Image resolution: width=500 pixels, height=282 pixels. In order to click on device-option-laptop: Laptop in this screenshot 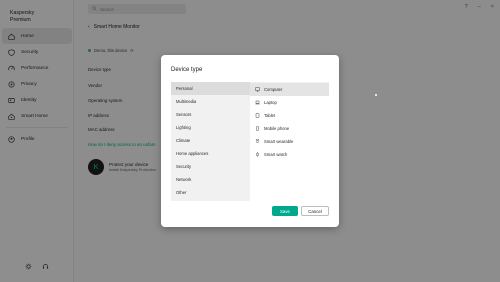, I will do `click(289, 102)`.